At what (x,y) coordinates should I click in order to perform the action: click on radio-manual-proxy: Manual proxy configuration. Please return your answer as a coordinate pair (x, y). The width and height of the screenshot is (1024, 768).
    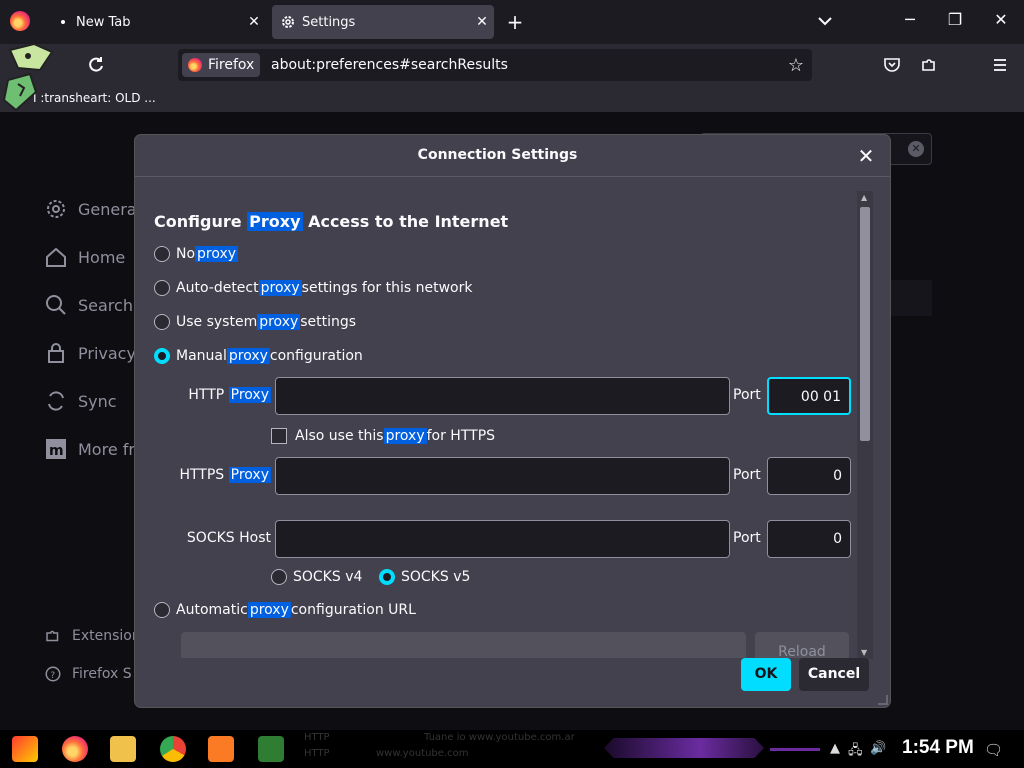
    Looking at the image, I should click on (258, 356).